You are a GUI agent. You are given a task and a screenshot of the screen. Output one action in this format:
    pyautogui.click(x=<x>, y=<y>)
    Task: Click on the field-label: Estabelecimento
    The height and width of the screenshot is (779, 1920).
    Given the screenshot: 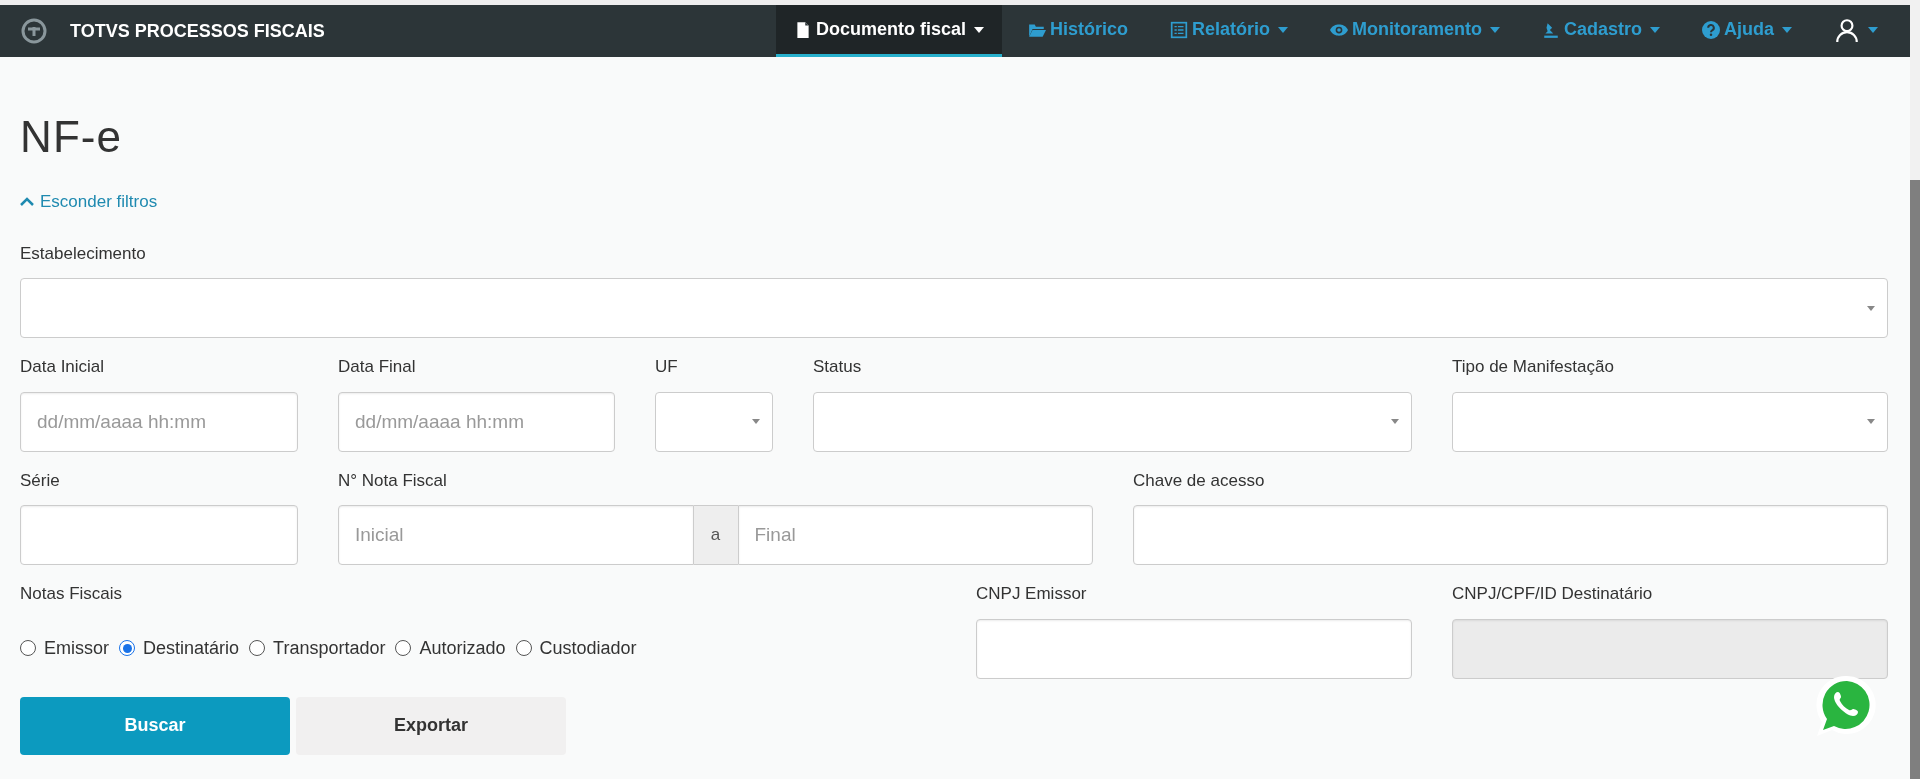 What is the action you would take?
    pyautogui.click(x=83, y=253)
    